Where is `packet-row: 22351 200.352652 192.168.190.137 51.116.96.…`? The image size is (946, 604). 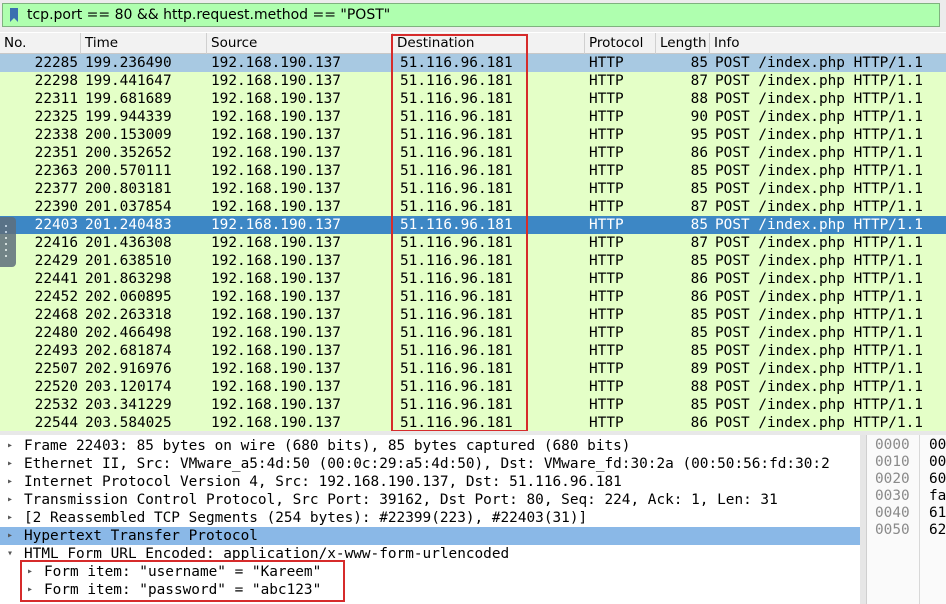 packet-row: 22351 200.352652 192.168.190.137 51.116.96.… is located at coordinates (473, 153).